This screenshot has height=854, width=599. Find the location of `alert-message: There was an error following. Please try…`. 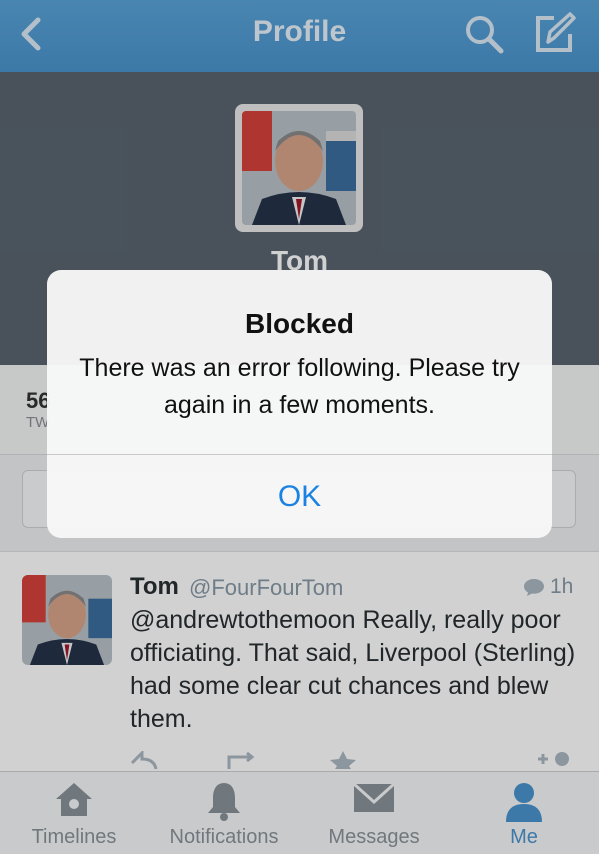

alert-message: There was an error following. Please try… is located at coordinates (299, 386).